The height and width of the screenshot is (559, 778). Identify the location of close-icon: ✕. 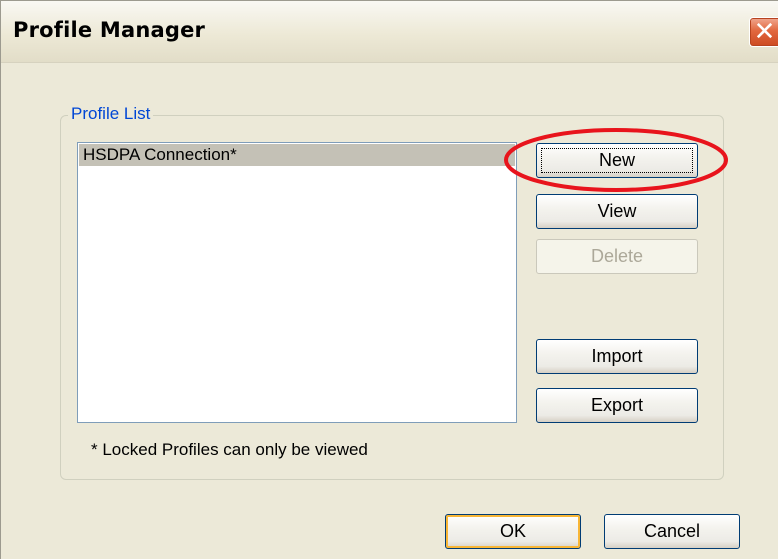
(764, 32).